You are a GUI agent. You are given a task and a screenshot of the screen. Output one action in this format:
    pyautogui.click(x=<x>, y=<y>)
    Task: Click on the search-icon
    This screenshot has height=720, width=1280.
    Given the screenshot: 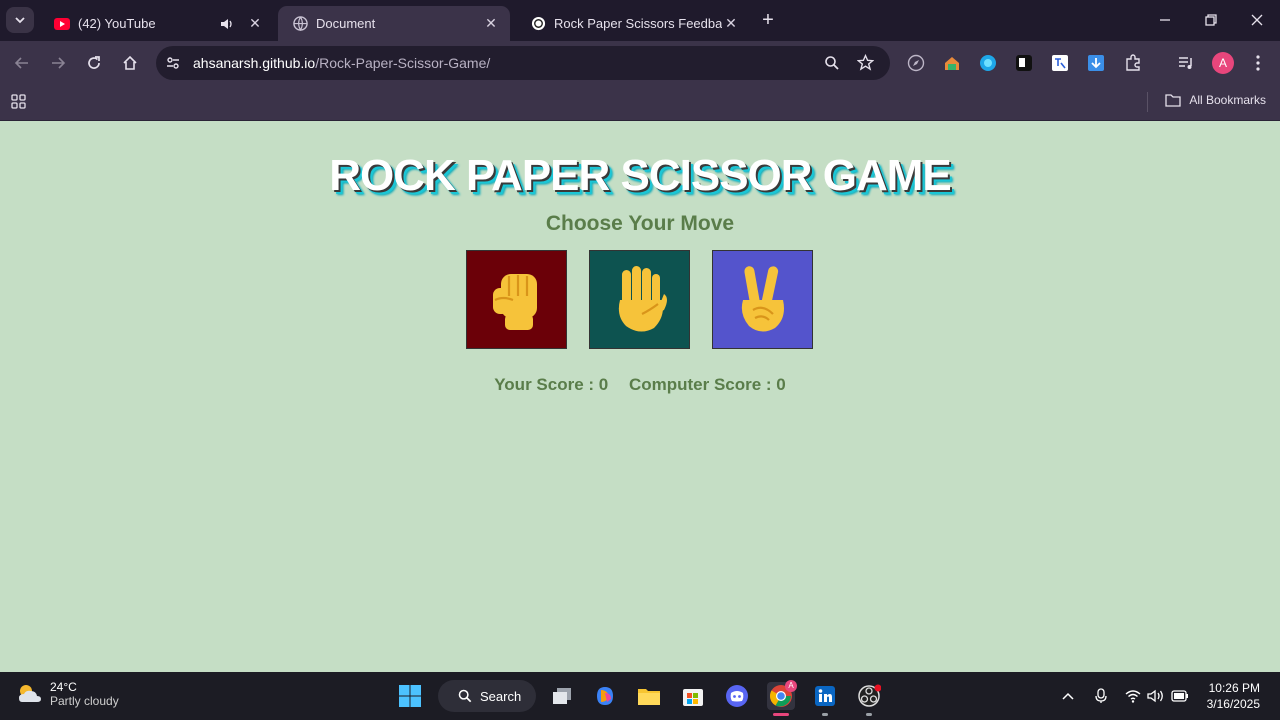 What is the action you would take?
    pyautogui.click(x=465, y=696)
    